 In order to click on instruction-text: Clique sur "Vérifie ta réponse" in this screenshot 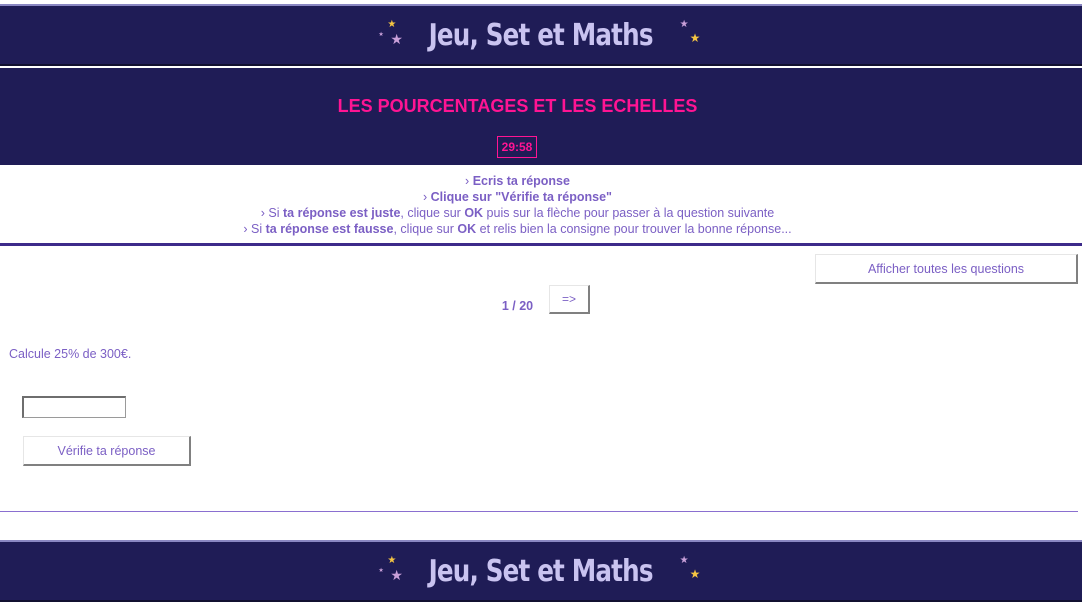, I will do `click(521, 197)`.